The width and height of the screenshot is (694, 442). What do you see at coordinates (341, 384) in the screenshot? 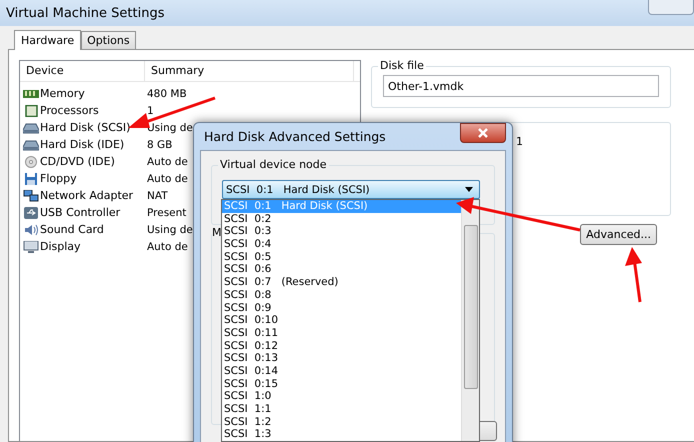
I see `dropdown-option: SCSI 0:15` at bounding box center [341, 384].